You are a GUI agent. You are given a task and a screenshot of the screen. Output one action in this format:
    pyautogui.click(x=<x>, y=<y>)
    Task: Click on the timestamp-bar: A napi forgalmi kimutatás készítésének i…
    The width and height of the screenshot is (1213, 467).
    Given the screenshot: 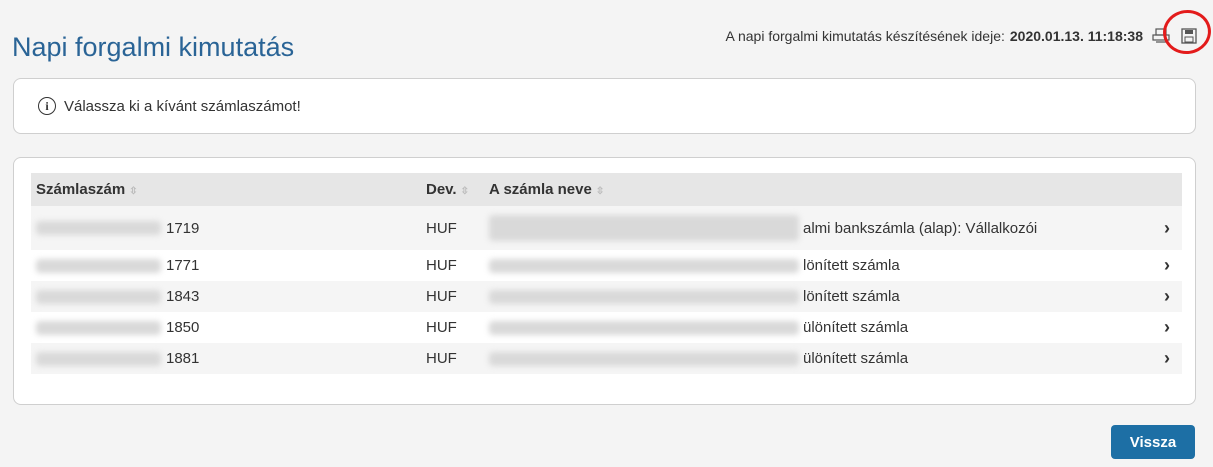 What is the action you would take?
    pyautogui.click(x=969, y=32)
    